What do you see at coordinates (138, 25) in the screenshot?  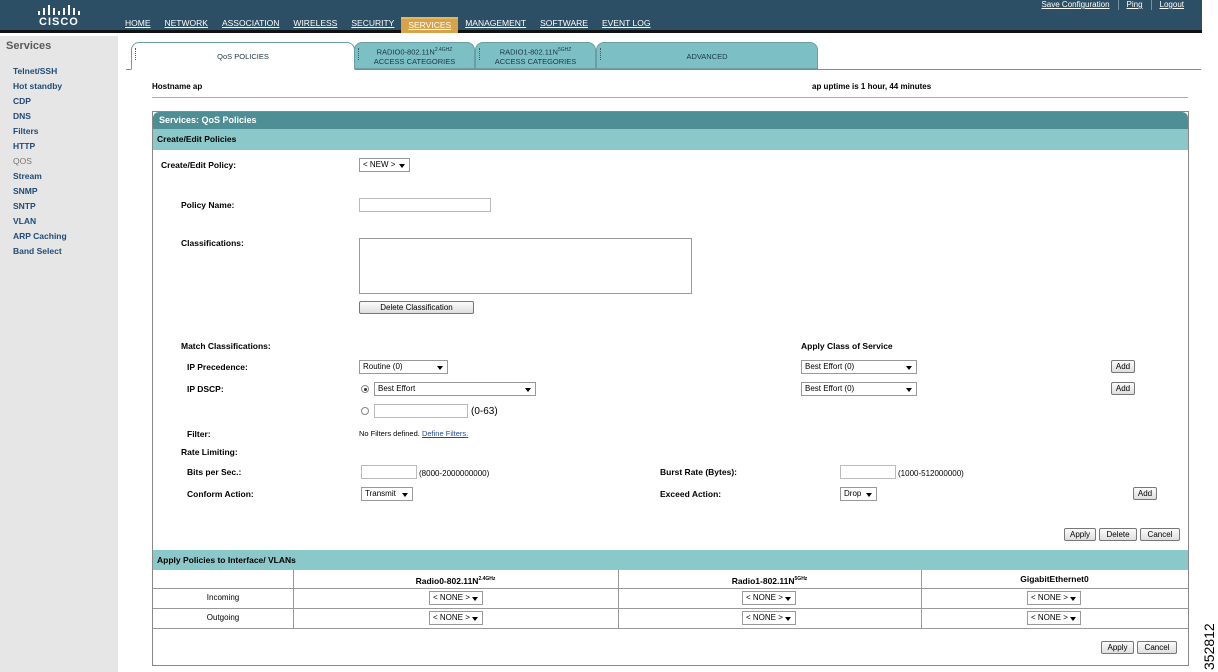 I see `nav-home: HOME` at bounding box center [138, 25].